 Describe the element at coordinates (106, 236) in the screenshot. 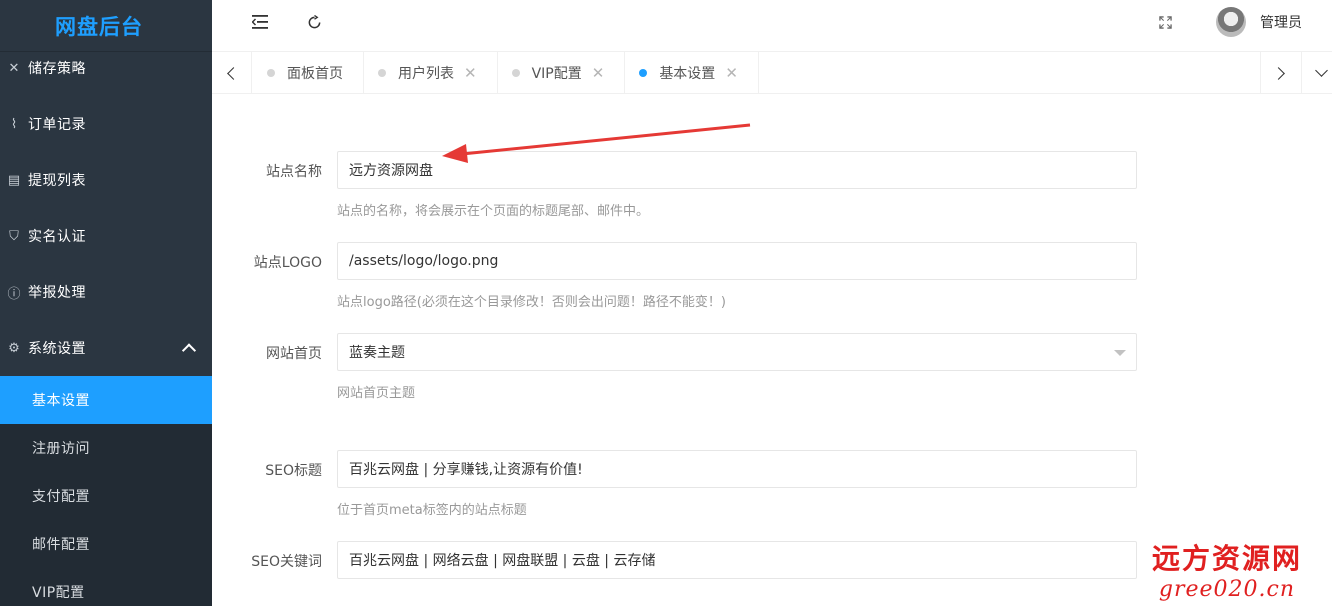

I see `sidebar-item-verification: ⛉ 实名认证` at that location.